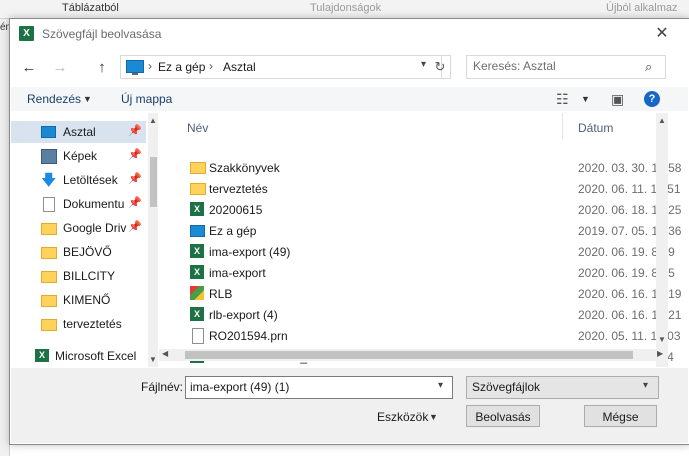 The image size is (689, 456). What do you see at coordinates (78, 252) in the screenshot?
I see `sidebar-item-bejovo: BEJÖVŐ` at bounding box center [78, 252].